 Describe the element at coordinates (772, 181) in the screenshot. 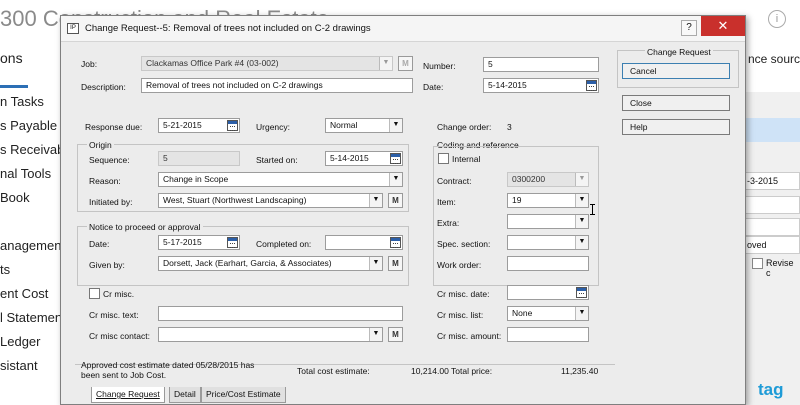

I see `bg-date-field: -3-2015` at that location.